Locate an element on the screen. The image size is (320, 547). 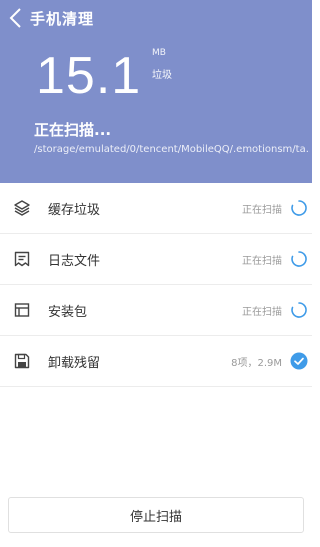
title-bar: 手机清理 is located at coordinates (156, 18).